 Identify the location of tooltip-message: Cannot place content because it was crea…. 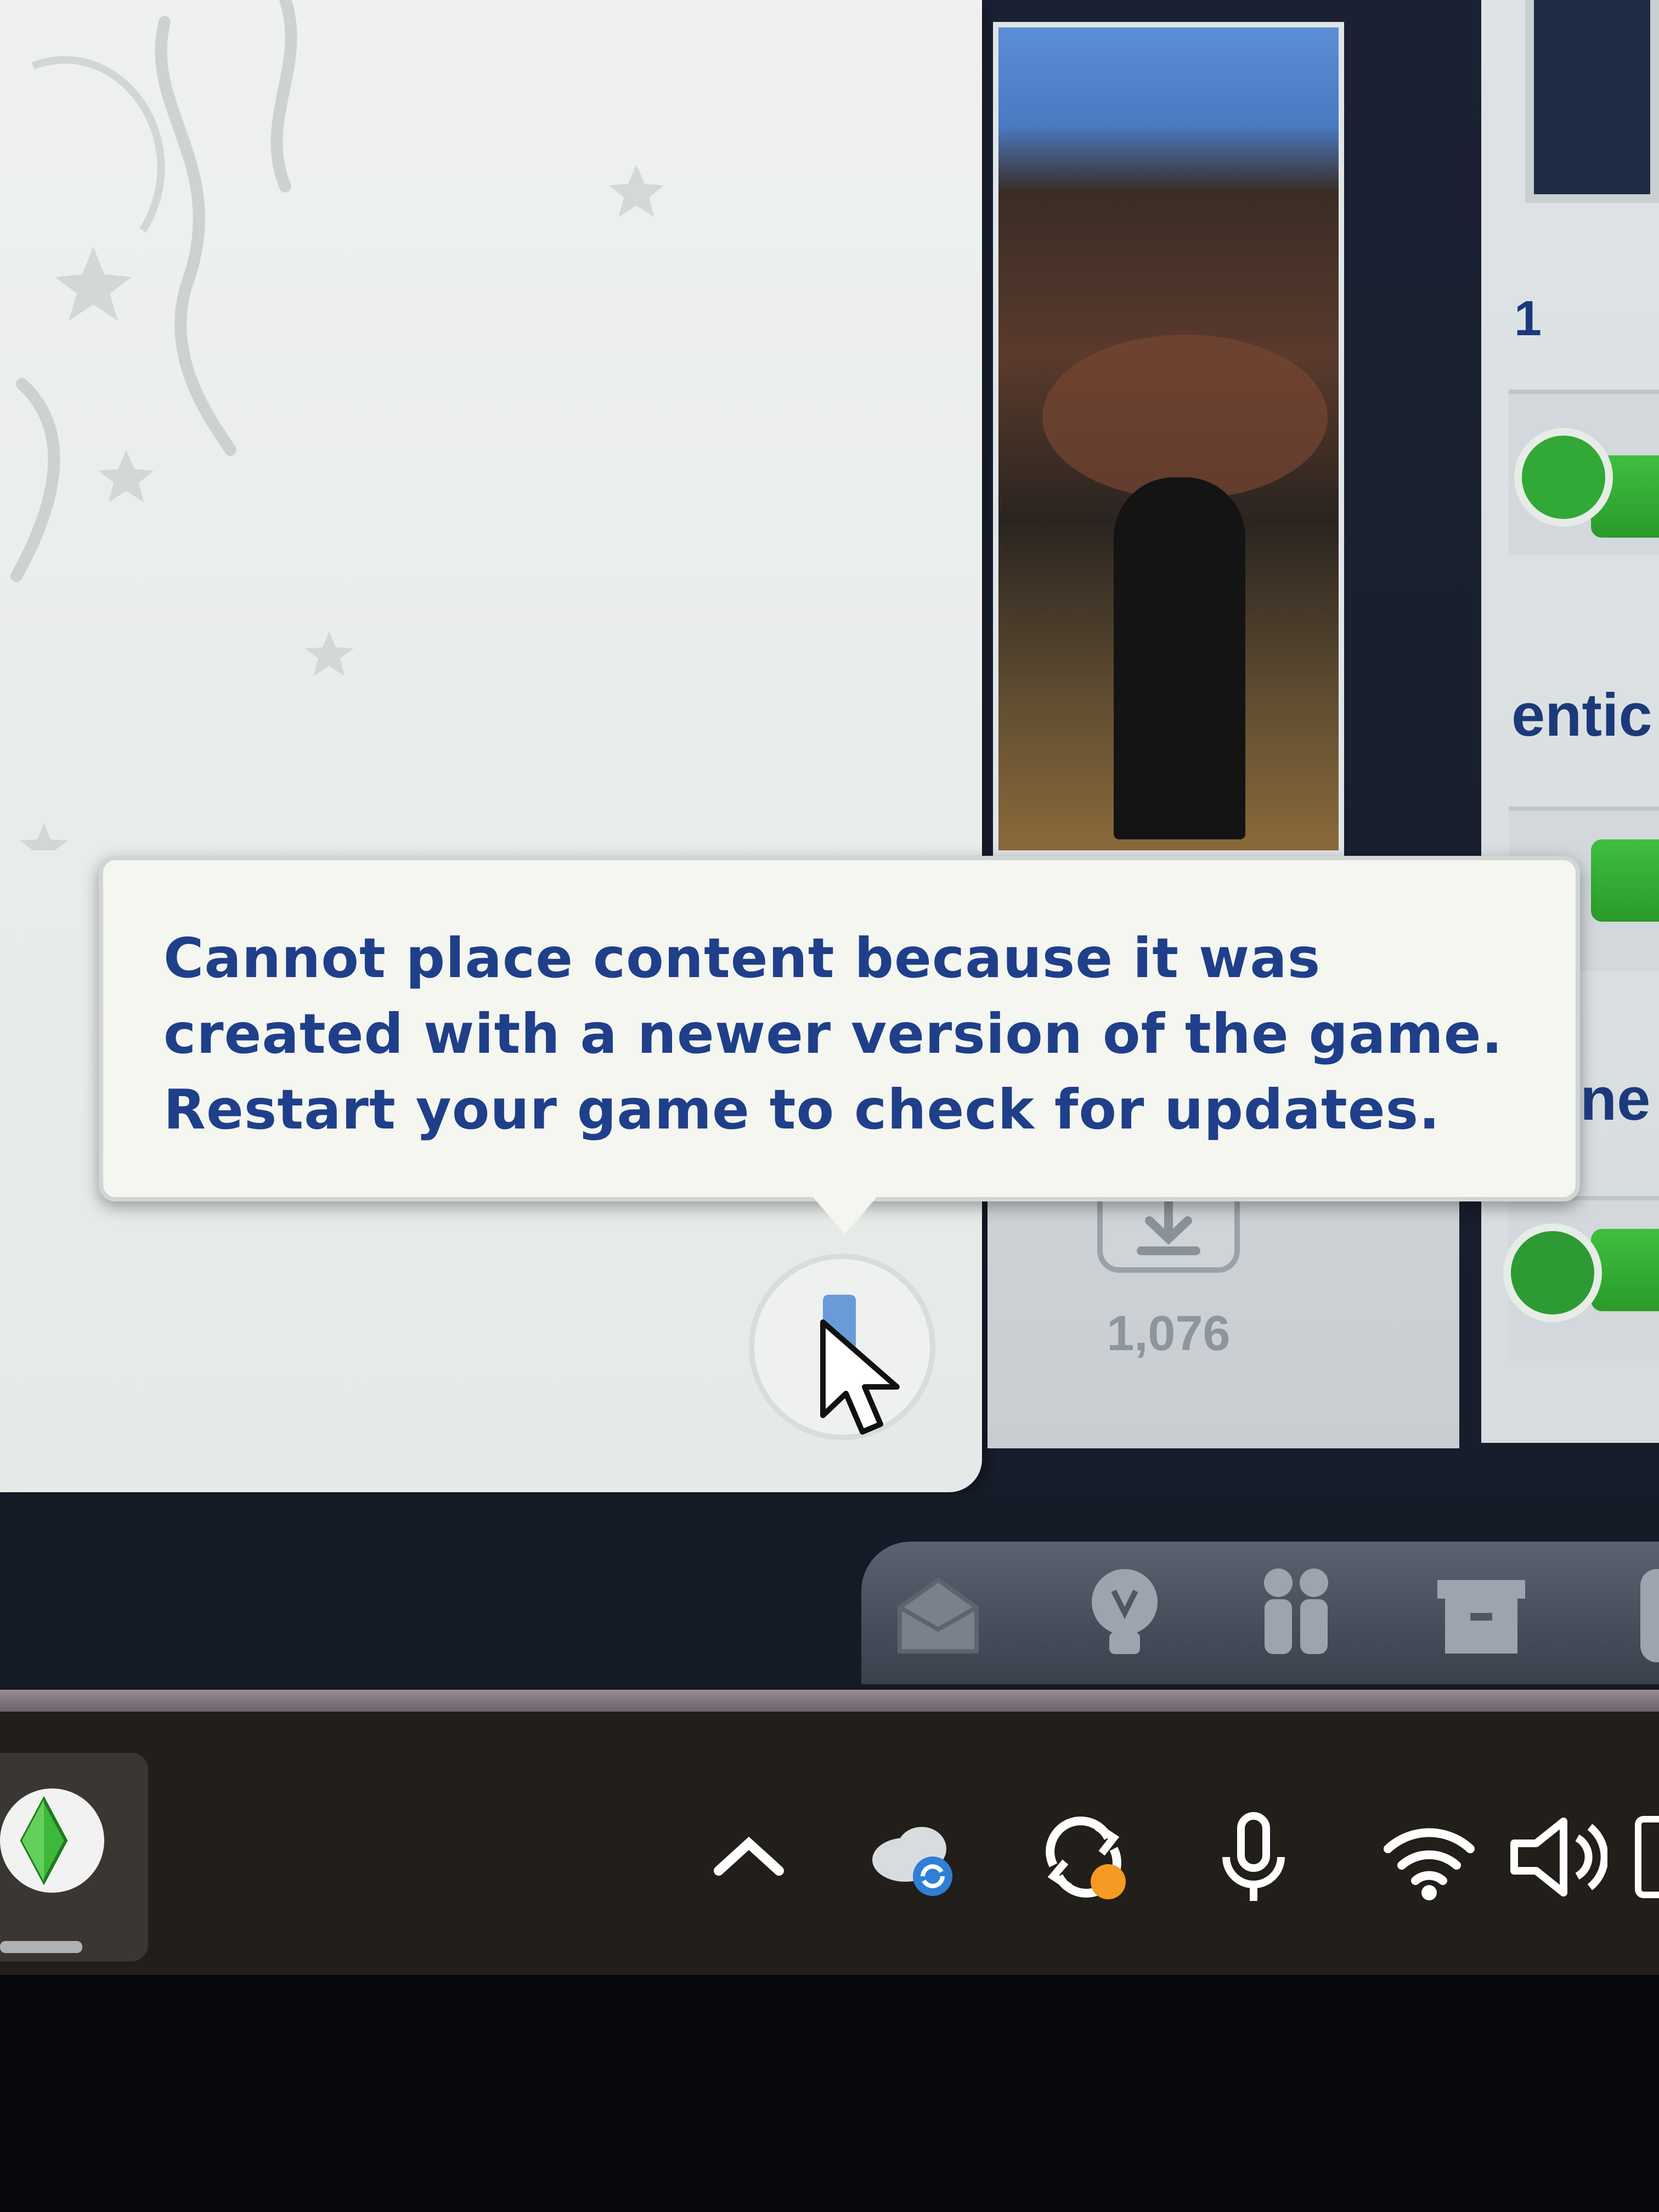
(849, 1034).